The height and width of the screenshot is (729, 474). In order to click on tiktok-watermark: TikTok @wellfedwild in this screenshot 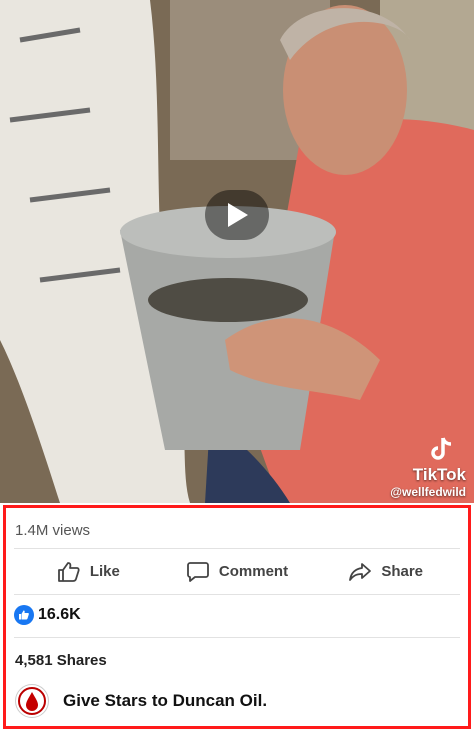, I will do `click(428, 467)`.